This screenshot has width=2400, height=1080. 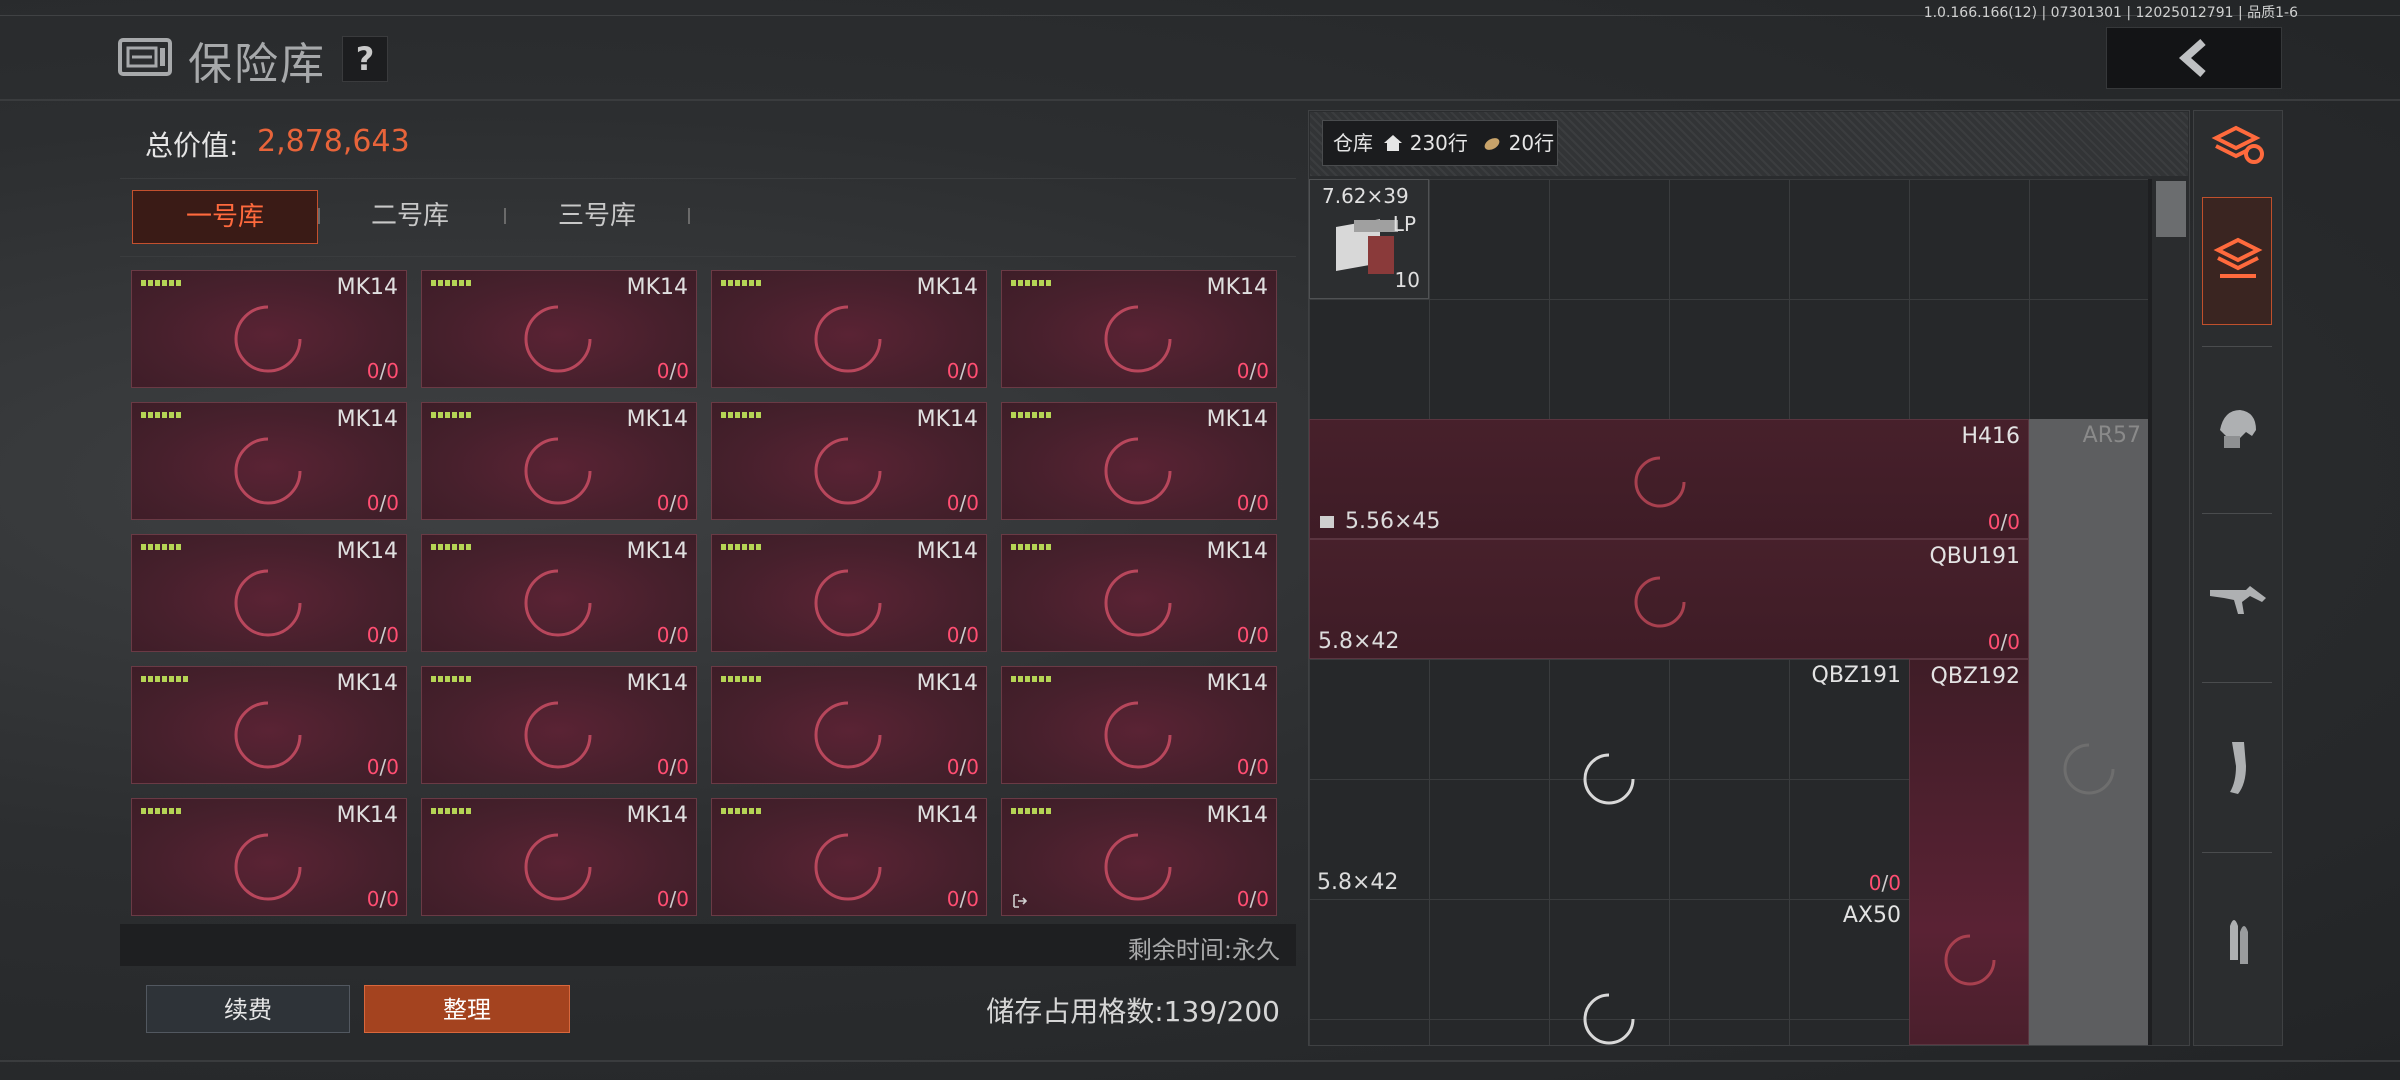 I want to click on stack-tray-icon, so click(x=2238, y=260).